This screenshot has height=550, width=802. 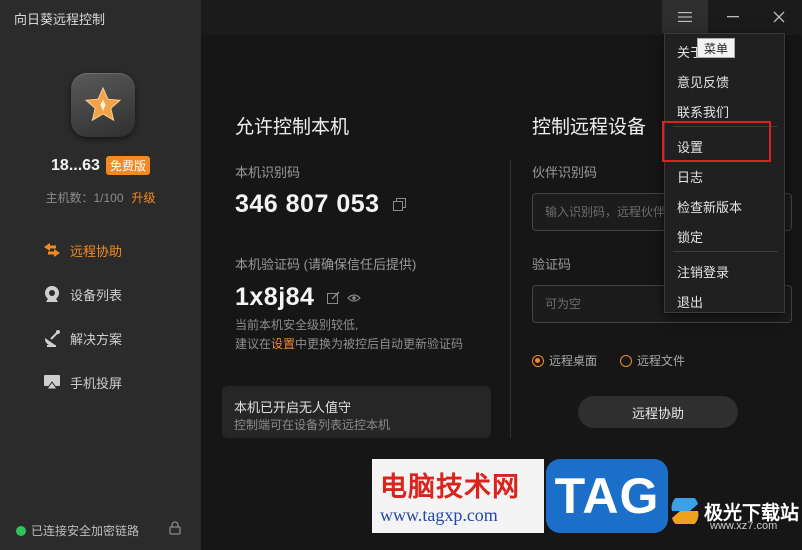 I want to click on settings-link: 设置, so click(x=283, y=344).